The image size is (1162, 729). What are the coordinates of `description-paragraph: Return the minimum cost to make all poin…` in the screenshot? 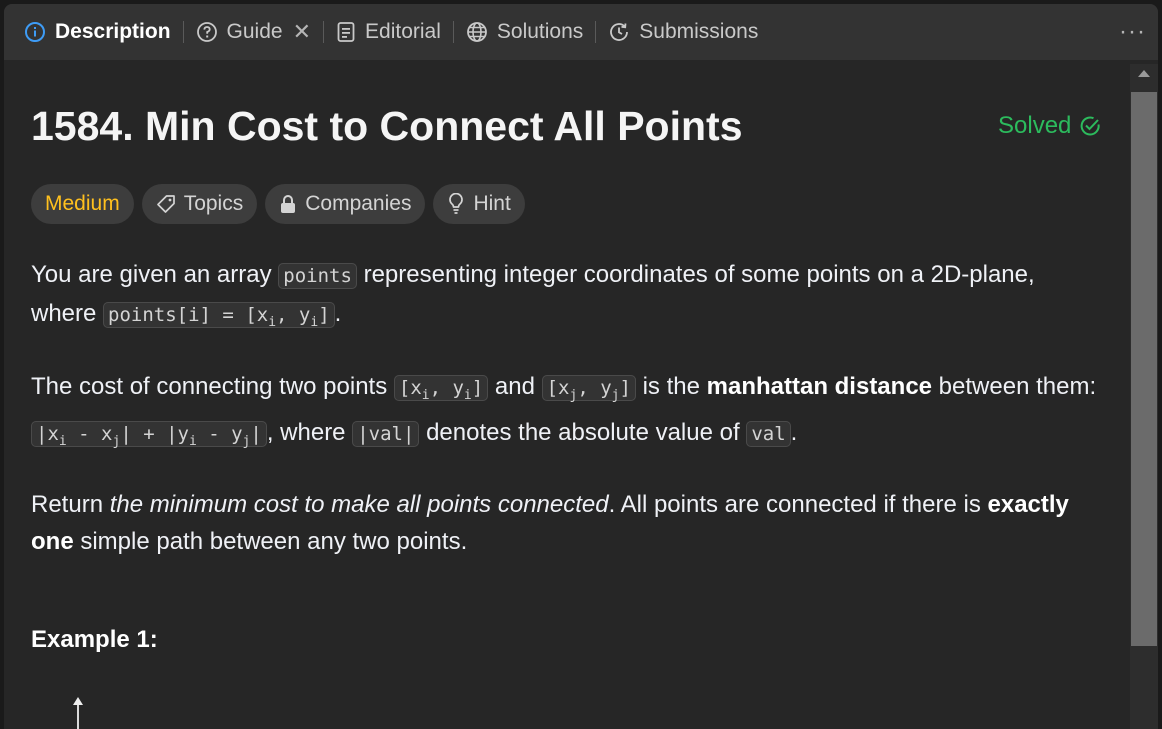 It's located at (550, 523).